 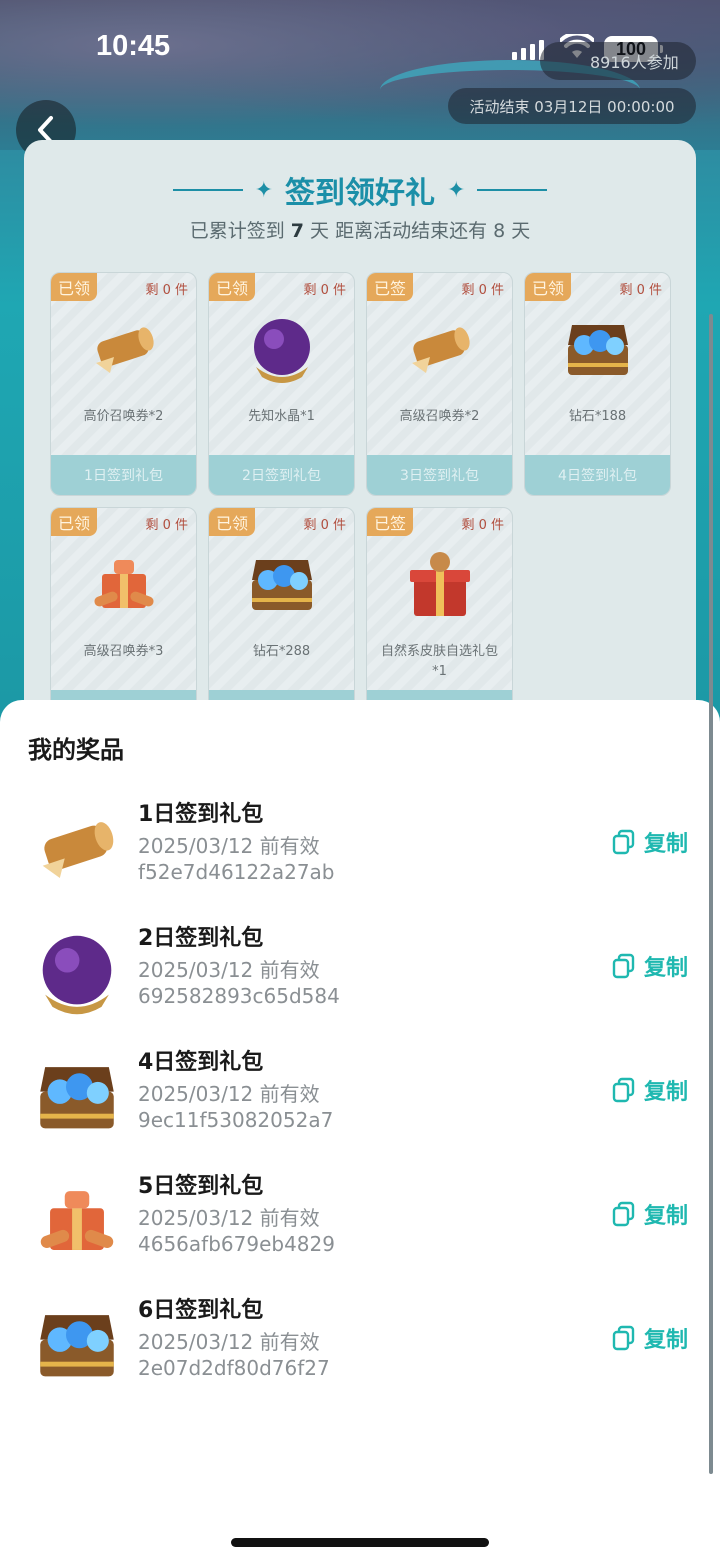 What do you see at coordinates (281, 384) in the screenshot?
I see `gift-card: 已领 剩 0 件 先知水晶*1 2日签到礼包` at bounding box center [281, 384].